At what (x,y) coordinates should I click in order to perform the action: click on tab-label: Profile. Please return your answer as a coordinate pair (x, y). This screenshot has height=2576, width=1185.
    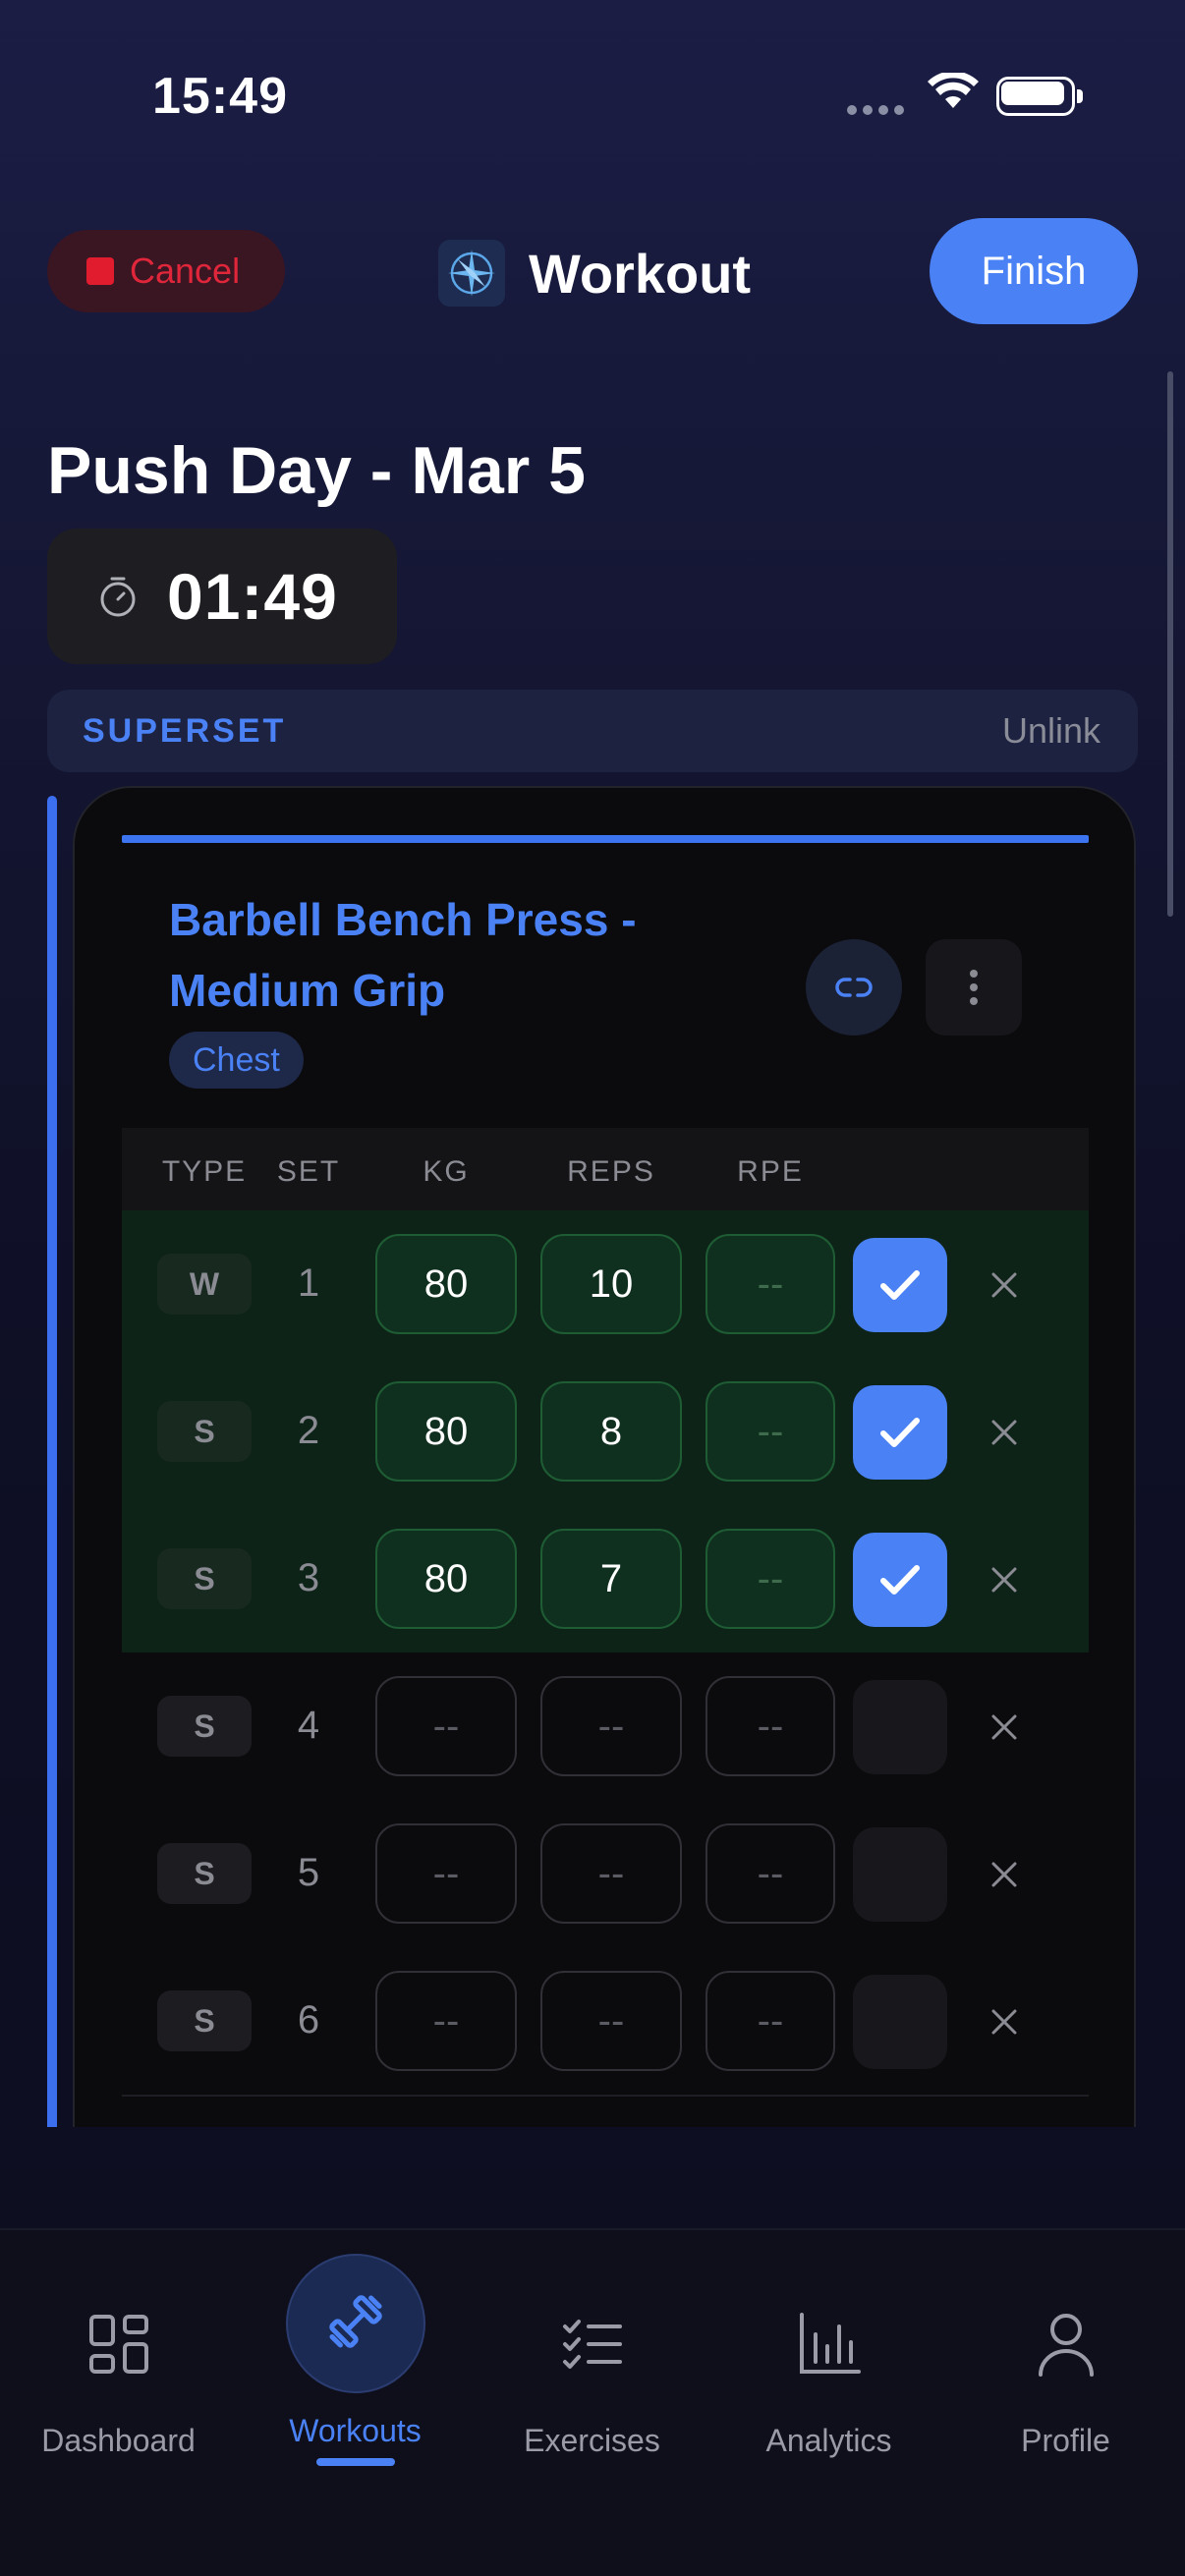
    Looking at the image, I should click on (1065, 2440).